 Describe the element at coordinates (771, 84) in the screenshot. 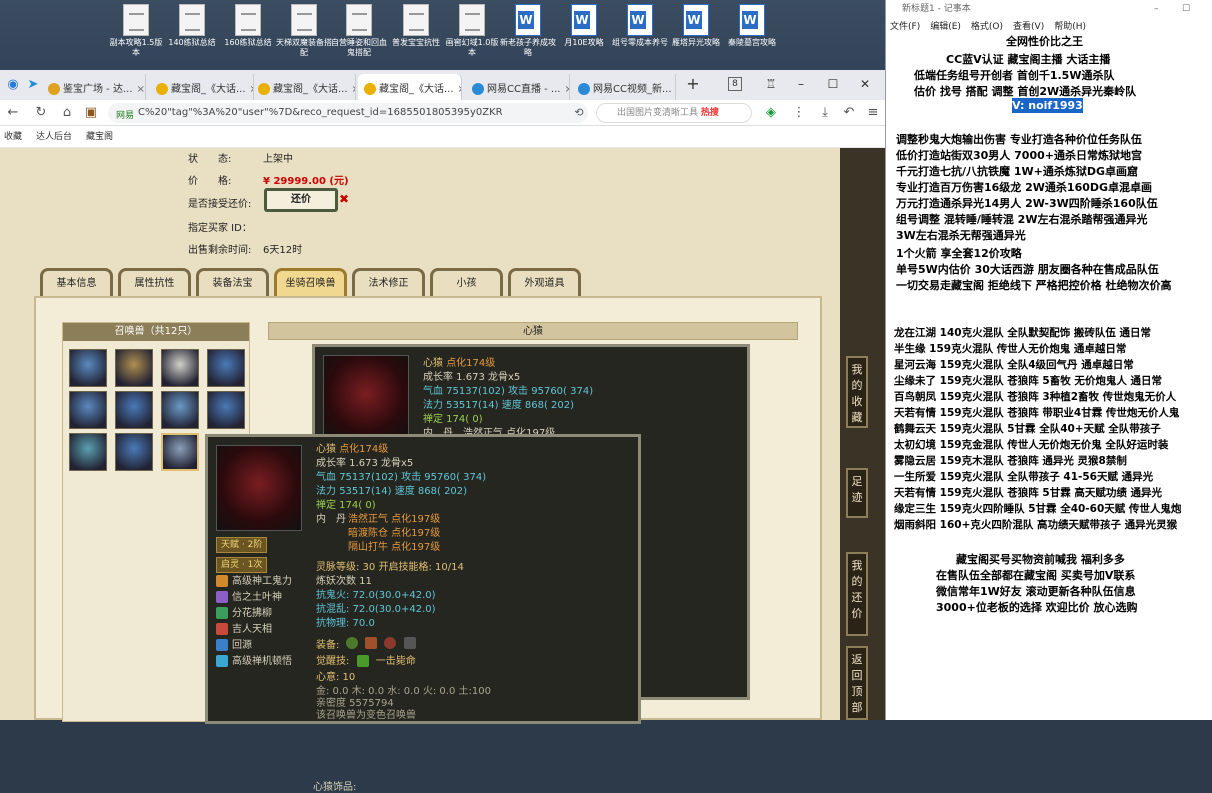

I see `shirt-icon: ♖` at that location.